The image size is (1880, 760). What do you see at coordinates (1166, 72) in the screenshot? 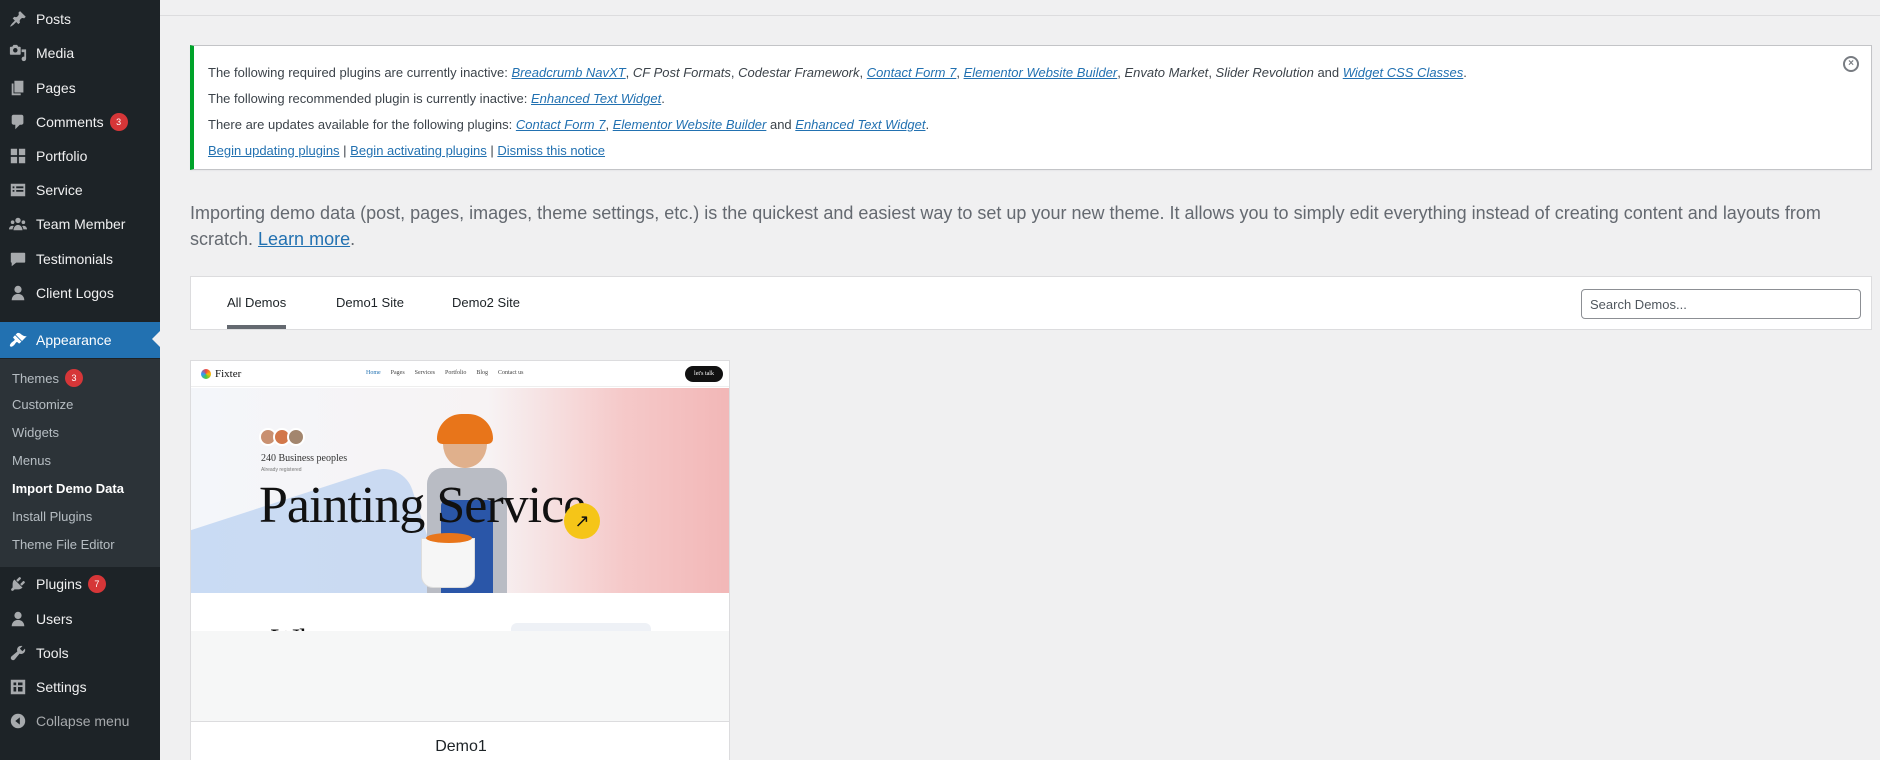
I see `plugin-name: Envato Market` at bounding box center [1166, 72].